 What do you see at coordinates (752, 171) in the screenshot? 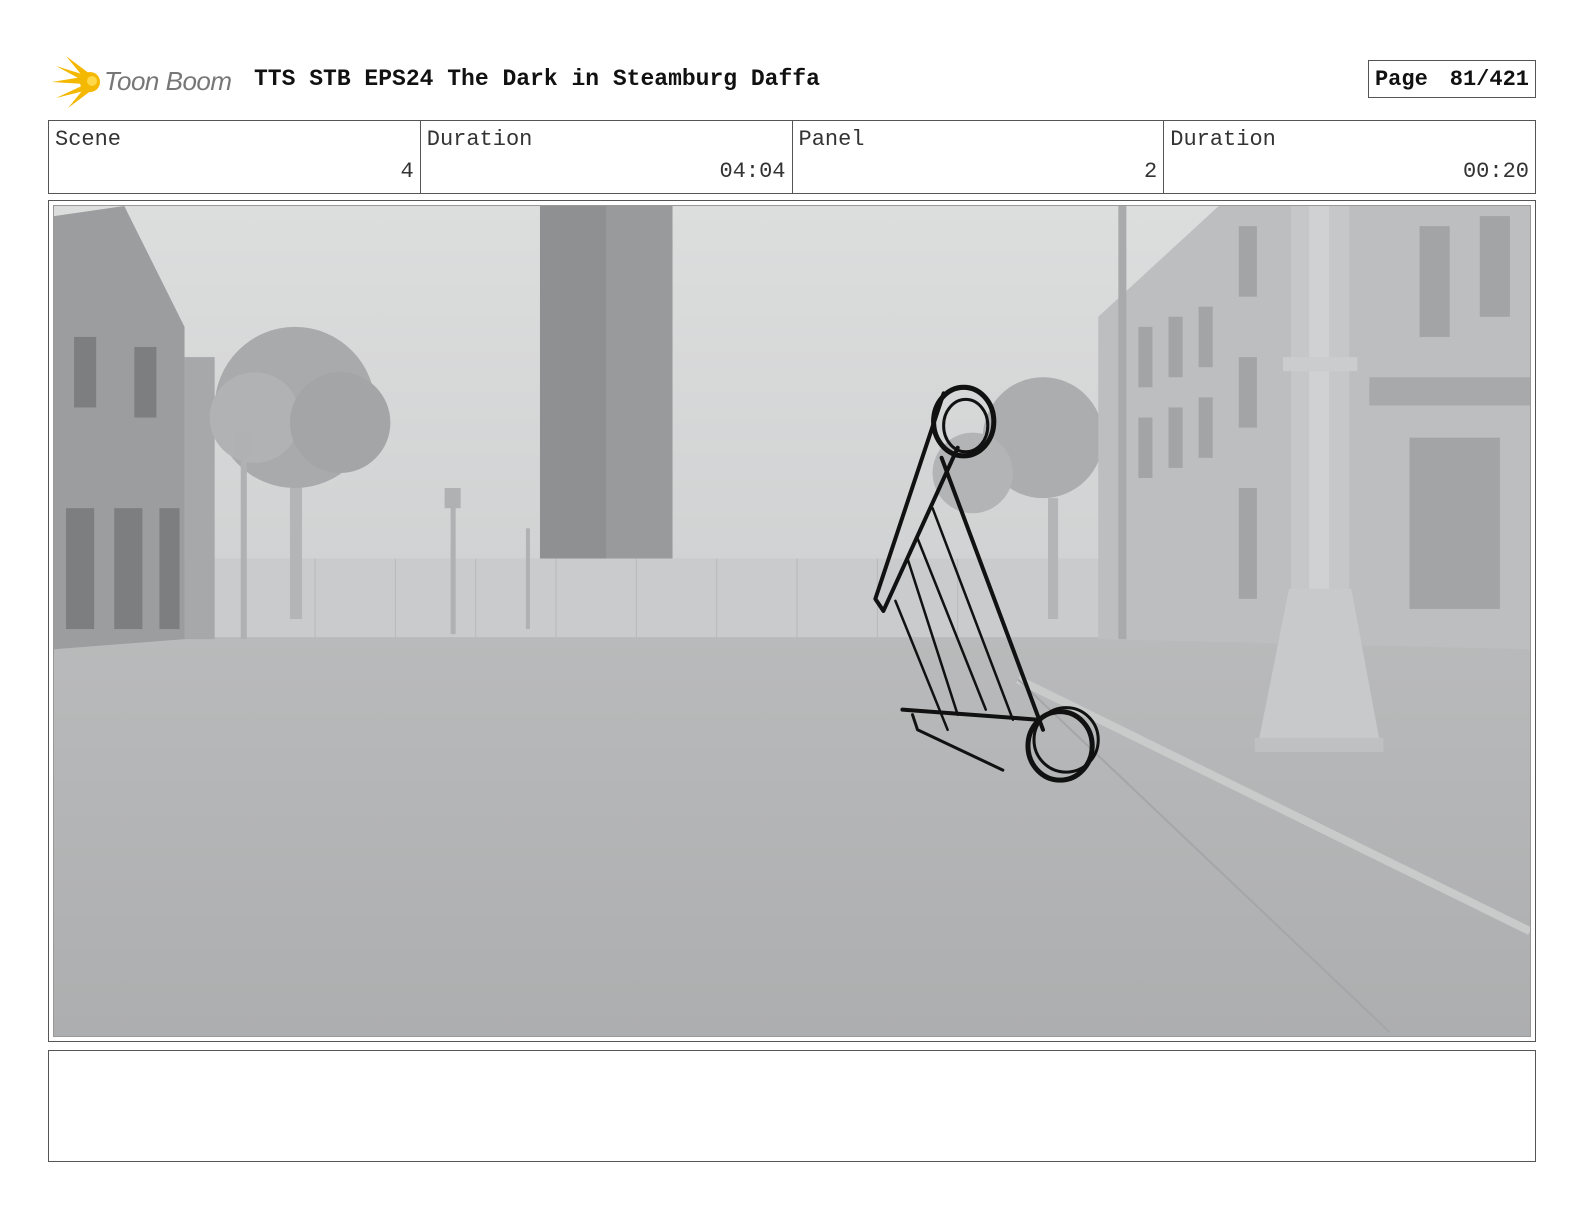
I see `scene-duration-value: 04:04` at bounding box center [752, 171].